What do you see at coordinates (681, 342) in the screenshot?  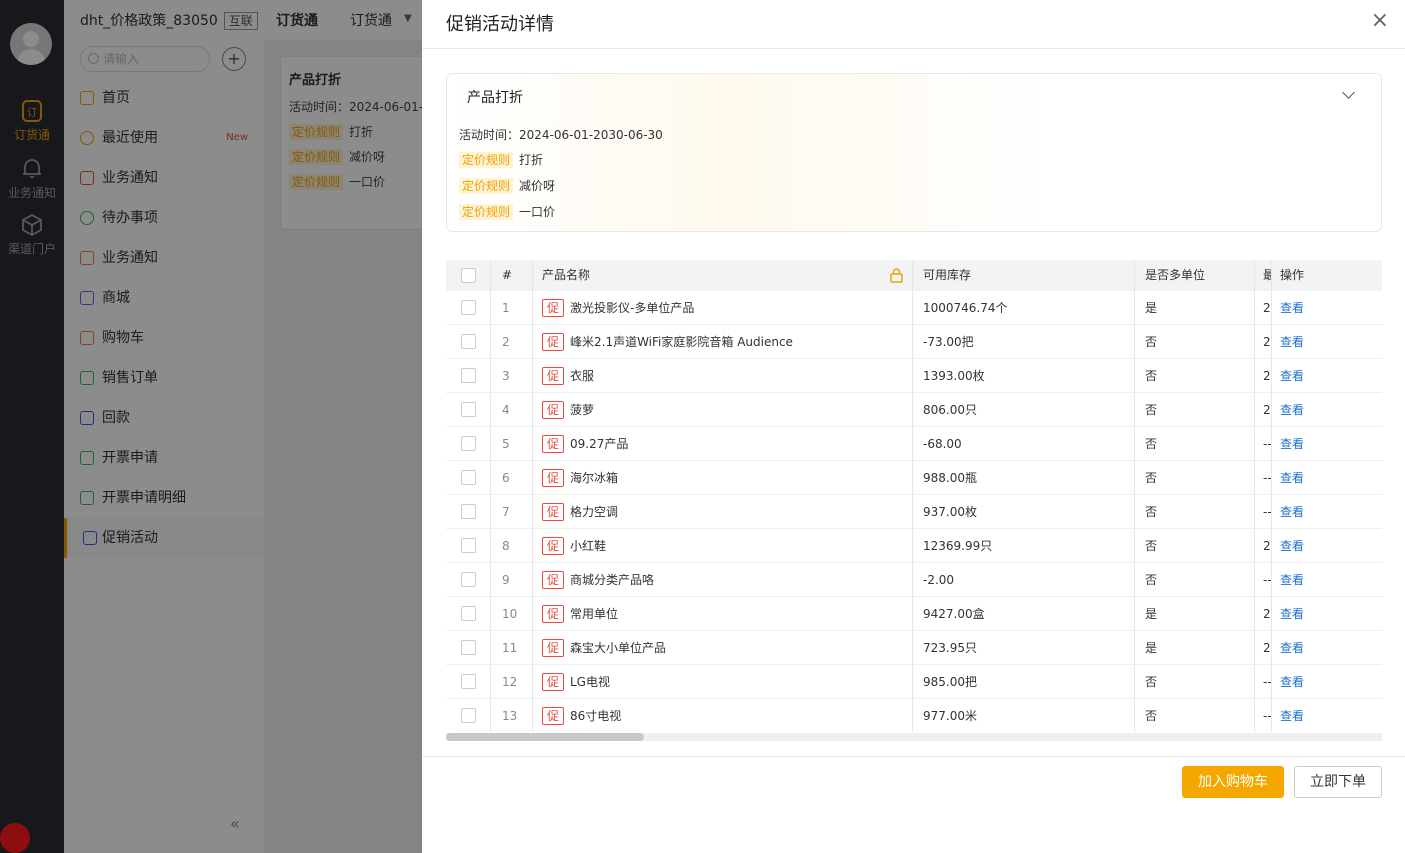 I see `product-name: 峰米2.1声道WiFi家庭影院音箱 Audience` at bounding box center [681, 342].